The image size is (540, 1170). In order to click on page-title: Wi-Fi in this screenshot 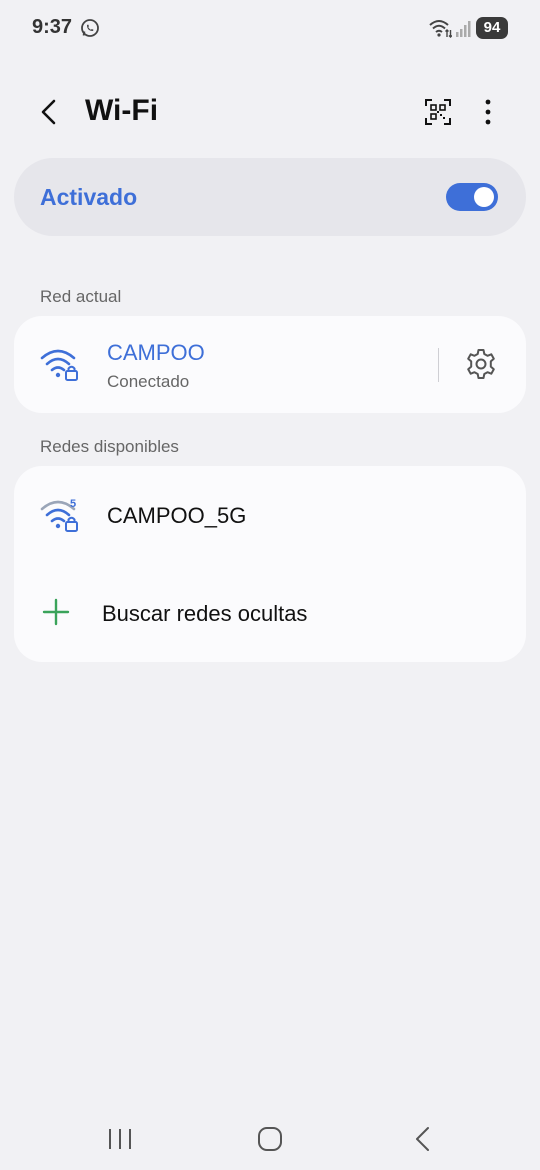, I will do `click(122, 110)`.